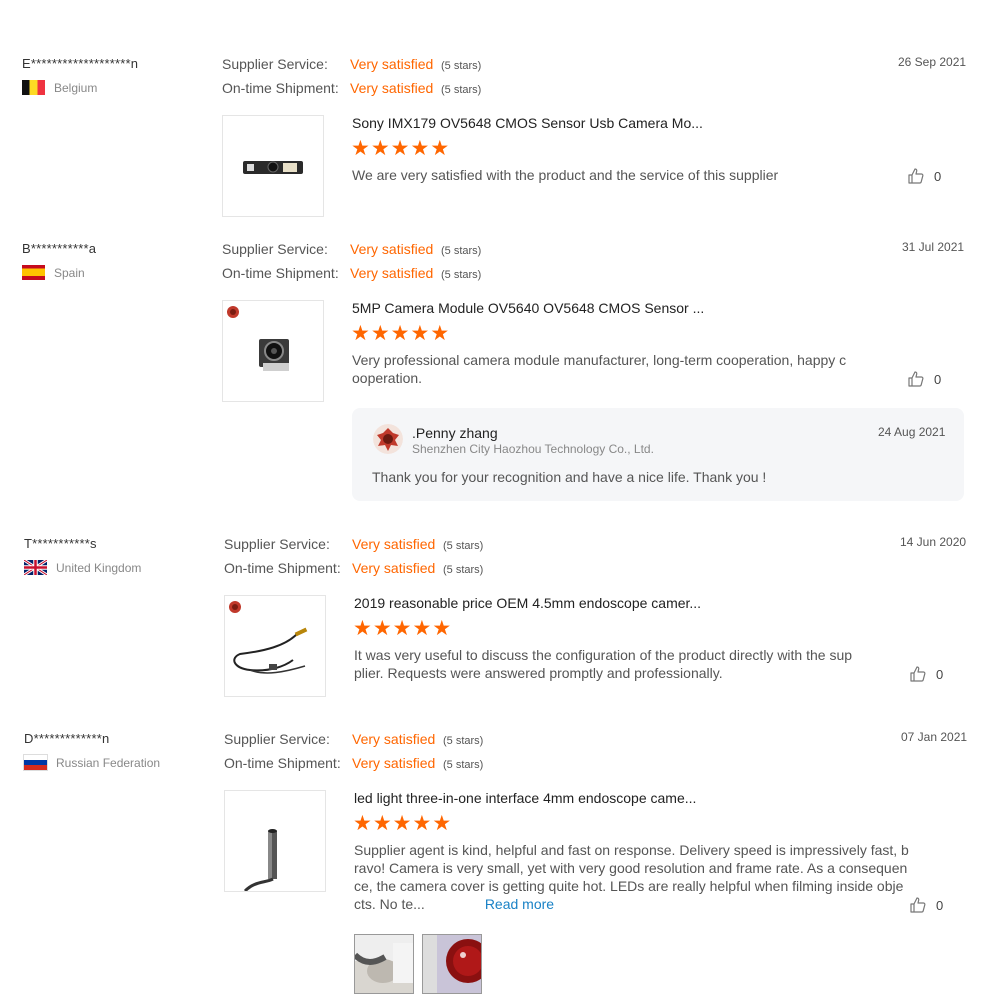 The width and height of the screenshot is (1000, 1000). I want to click on buyer-country: Russian Federation, so click(92, 762).